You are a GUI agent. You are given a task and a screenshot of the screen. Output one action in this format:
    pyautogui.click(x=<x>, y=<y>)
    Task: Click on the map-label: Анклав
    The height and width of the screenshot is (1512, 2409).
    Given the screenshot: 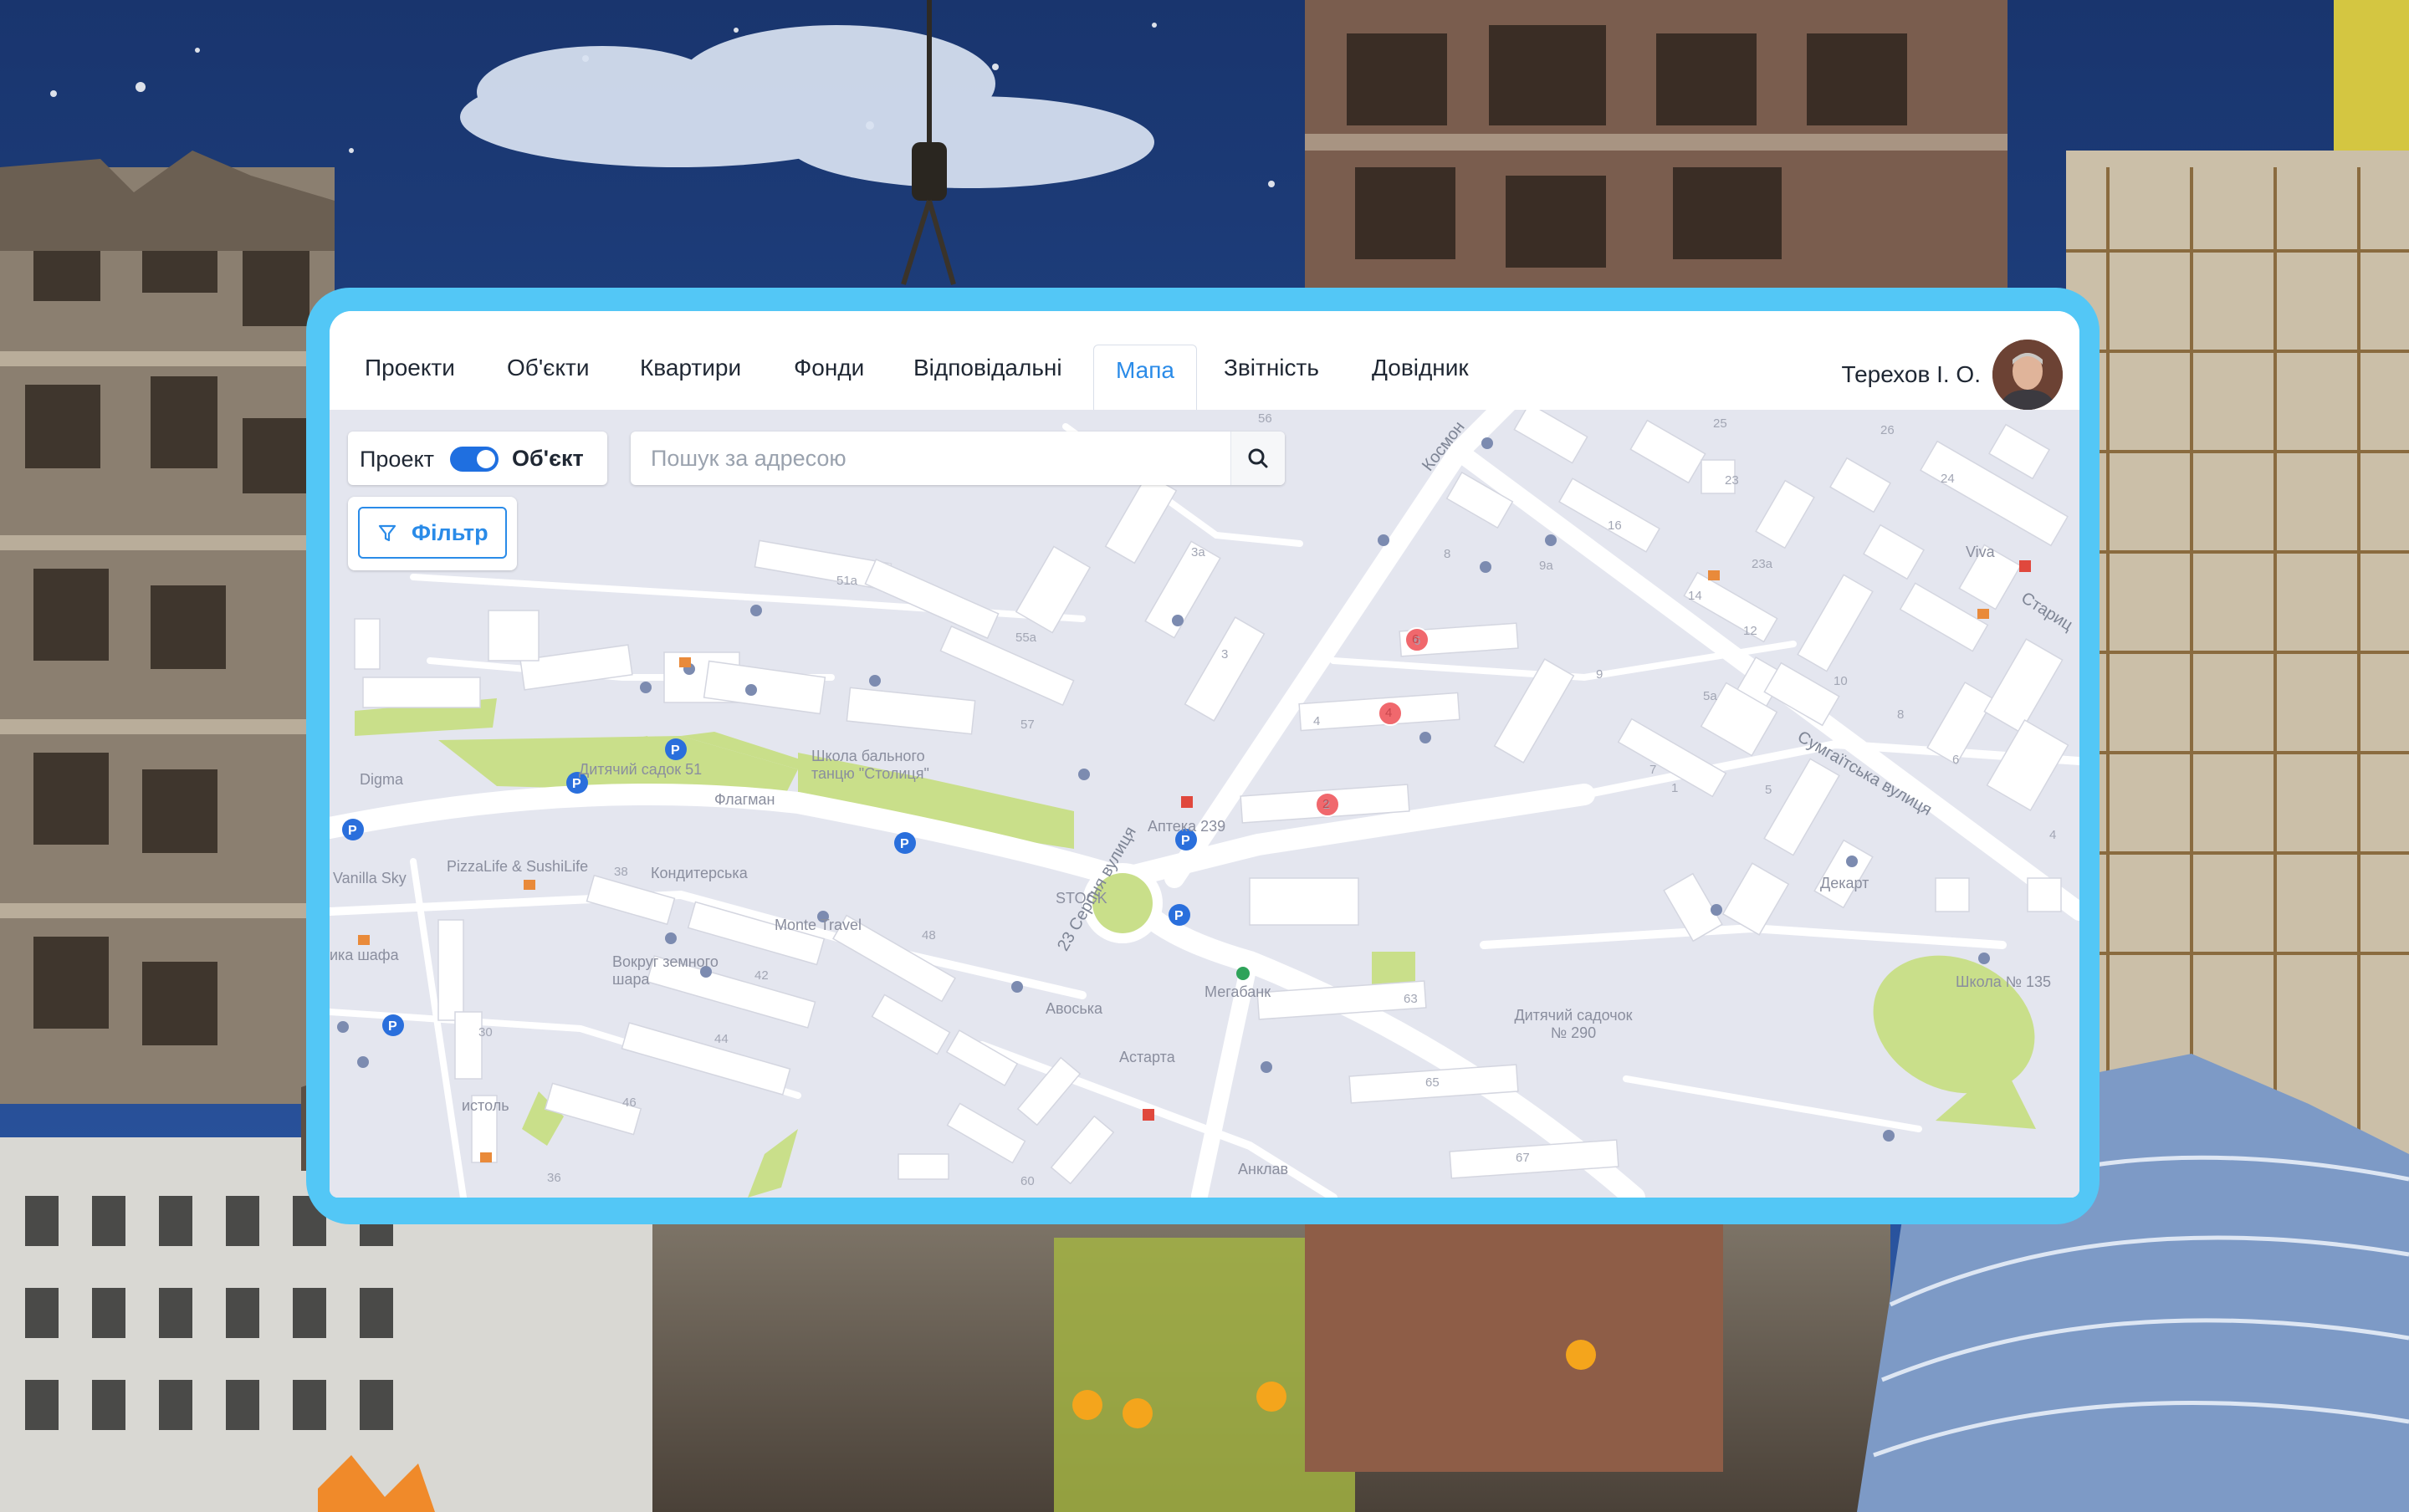 What is the action you would take?
    pyautogui.click(x=1263, y=1169)
    